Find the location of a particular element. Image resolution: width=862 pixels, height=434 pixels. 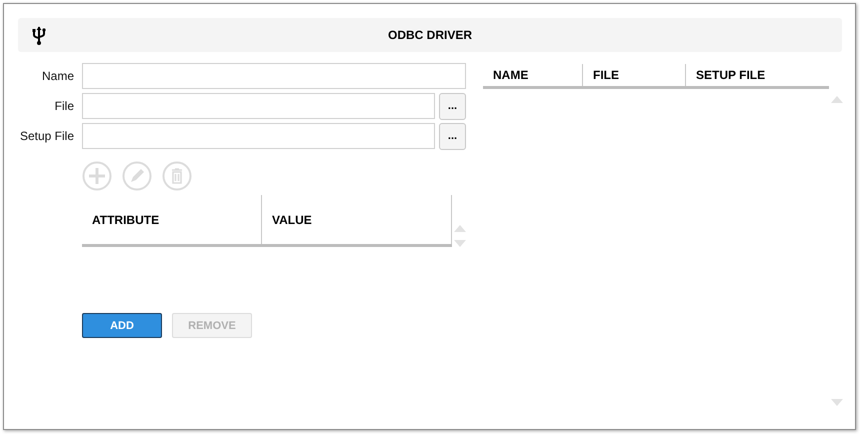

field-label: Name is located at coordinates (57, 76).